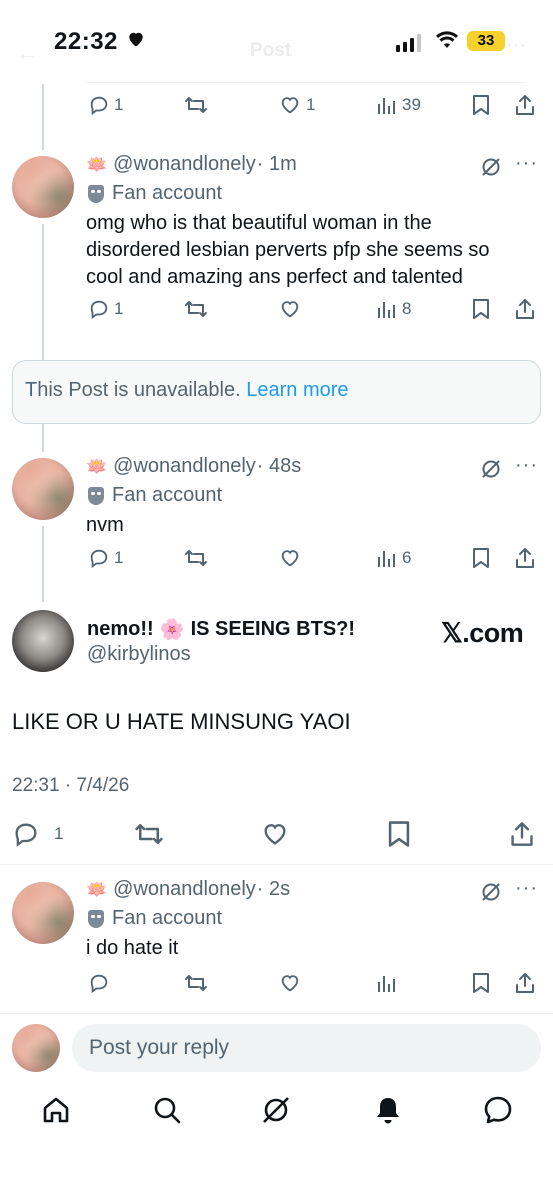 This screenshot has height=1200, width=553. I want to click on post-time: · 2s, so click(273, 889).